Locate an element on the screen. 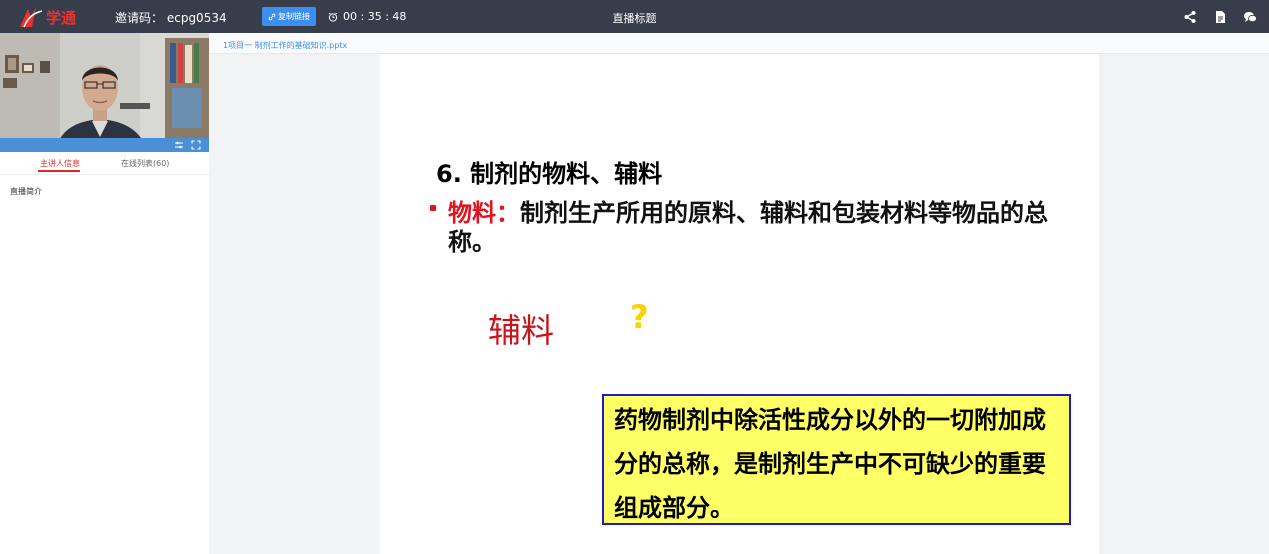 This screenshot has height=554, width=1269. slide-bullet: 物料：制剂生产所用的原料、辅料和包装材料等物品的总称。 is located at coordinates (748, 228).